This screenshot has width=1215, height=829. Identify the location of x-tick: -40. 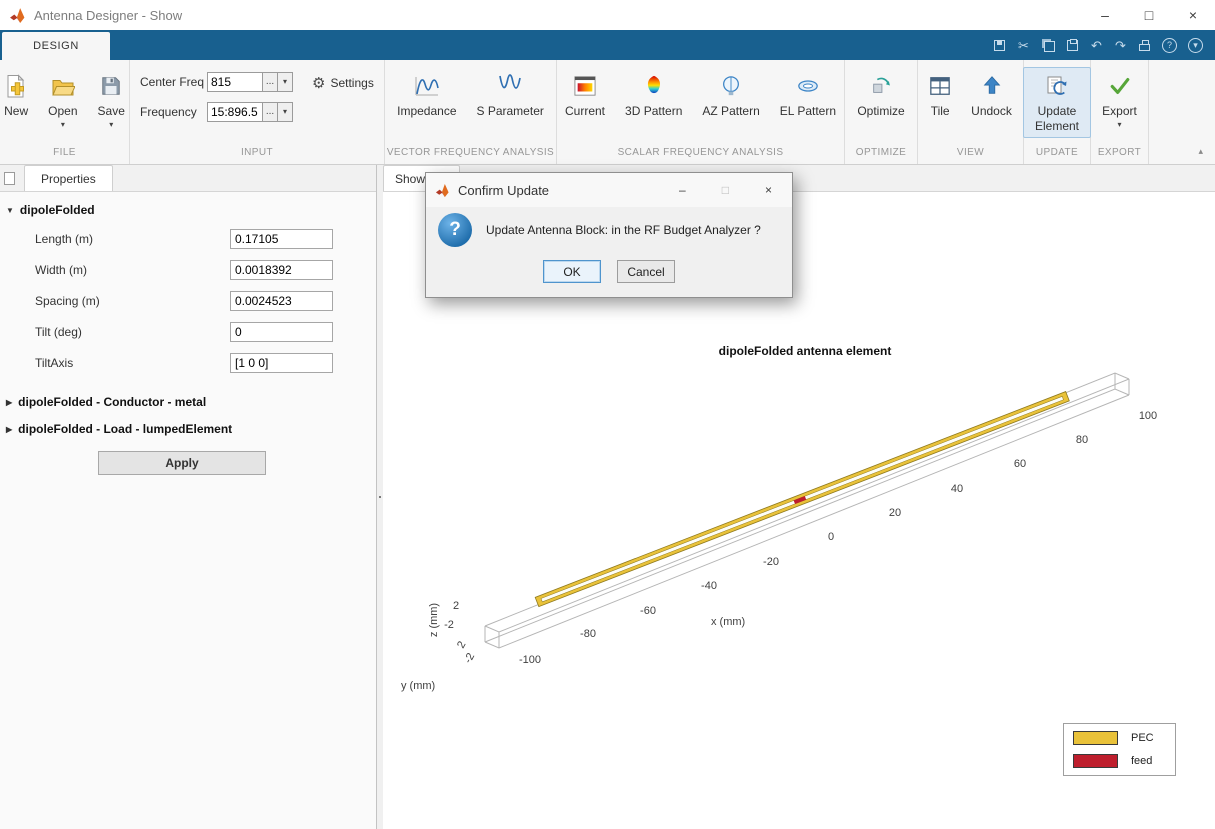
(709, 586).